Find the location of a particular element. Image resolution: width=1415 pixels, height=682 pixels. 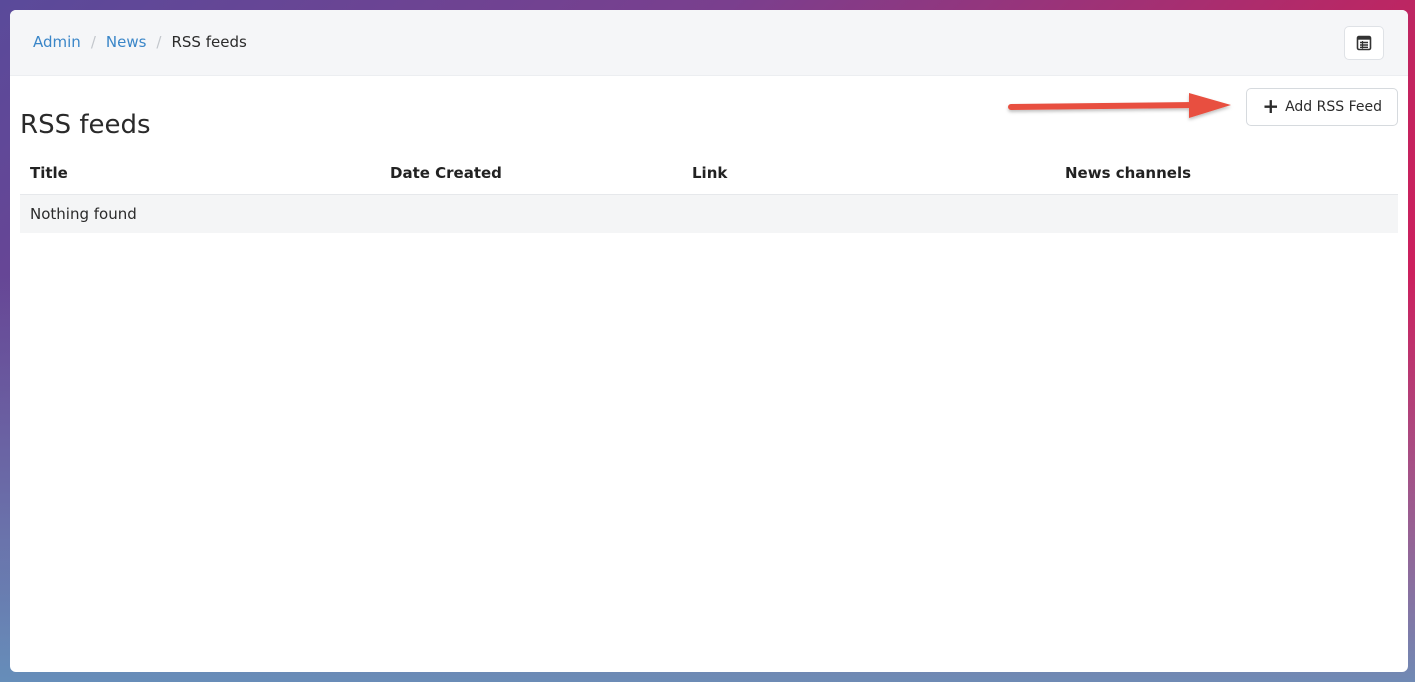

empty-message: Nothing found is located at coordinates (709, 213).